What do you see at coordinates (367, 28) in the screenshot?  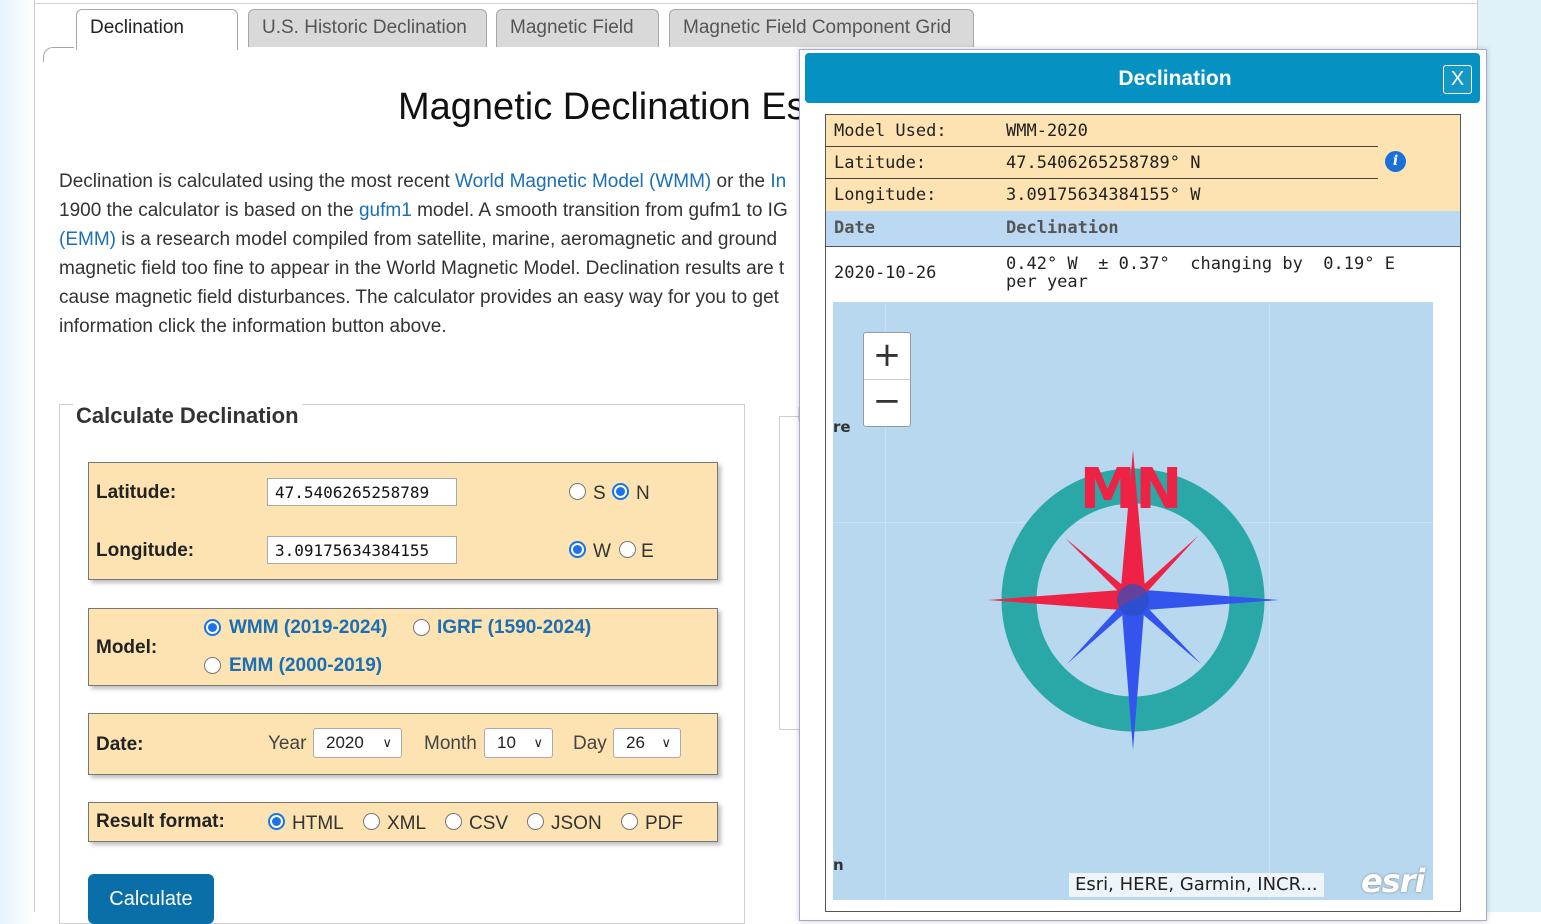 I see `tab-us-historic-declination: U.S. Historic Declination` at bounding box center [367, 28].